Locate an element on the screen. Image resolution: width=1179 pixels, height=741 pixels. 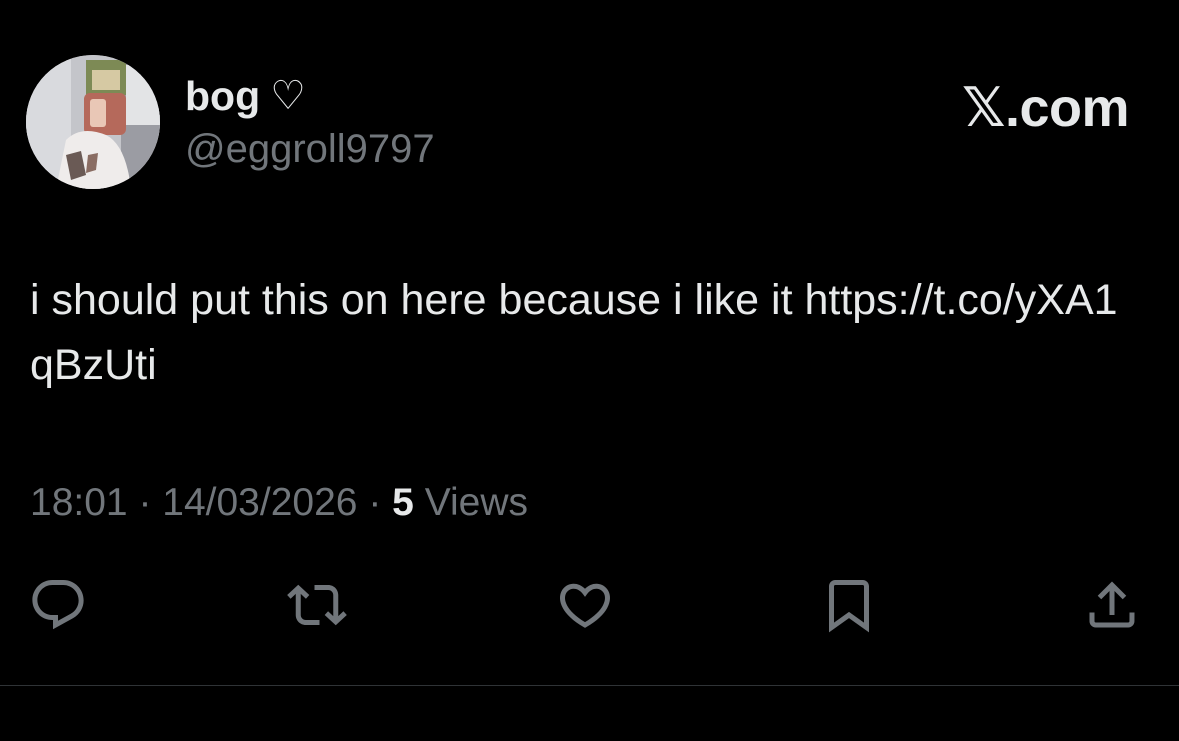
bookmark-button is located at coordinates (849, 605).